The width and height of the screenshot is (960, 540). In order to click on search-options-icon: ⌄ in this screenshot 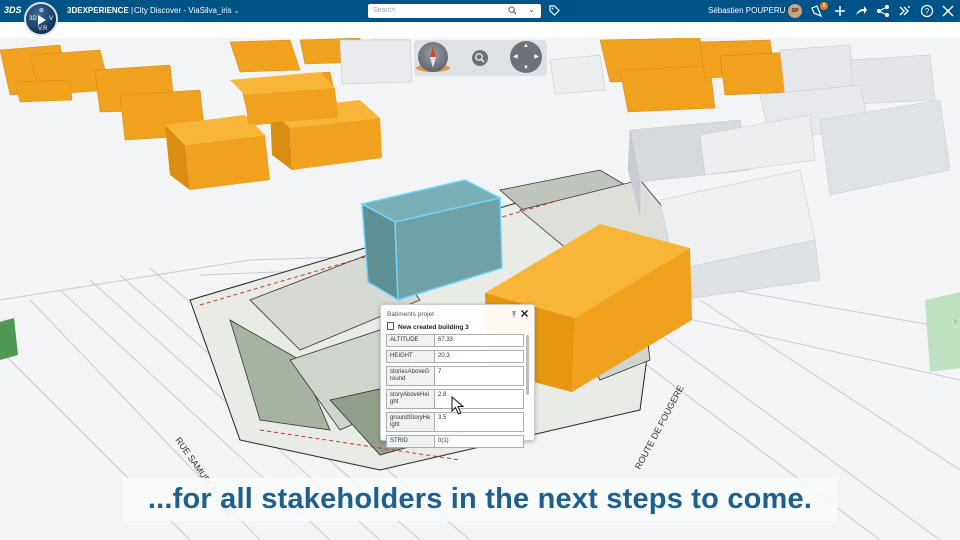, I will do `click(531, 9)`.